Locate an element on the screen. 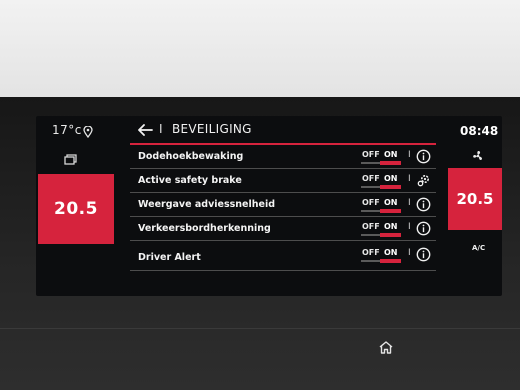 Image resolution: width=520 pixels, height=390 pixels. setting-row-verkeersbordherkenning: Verkeersbordherkenning OFF ON I is located at coordinates (283, 229).